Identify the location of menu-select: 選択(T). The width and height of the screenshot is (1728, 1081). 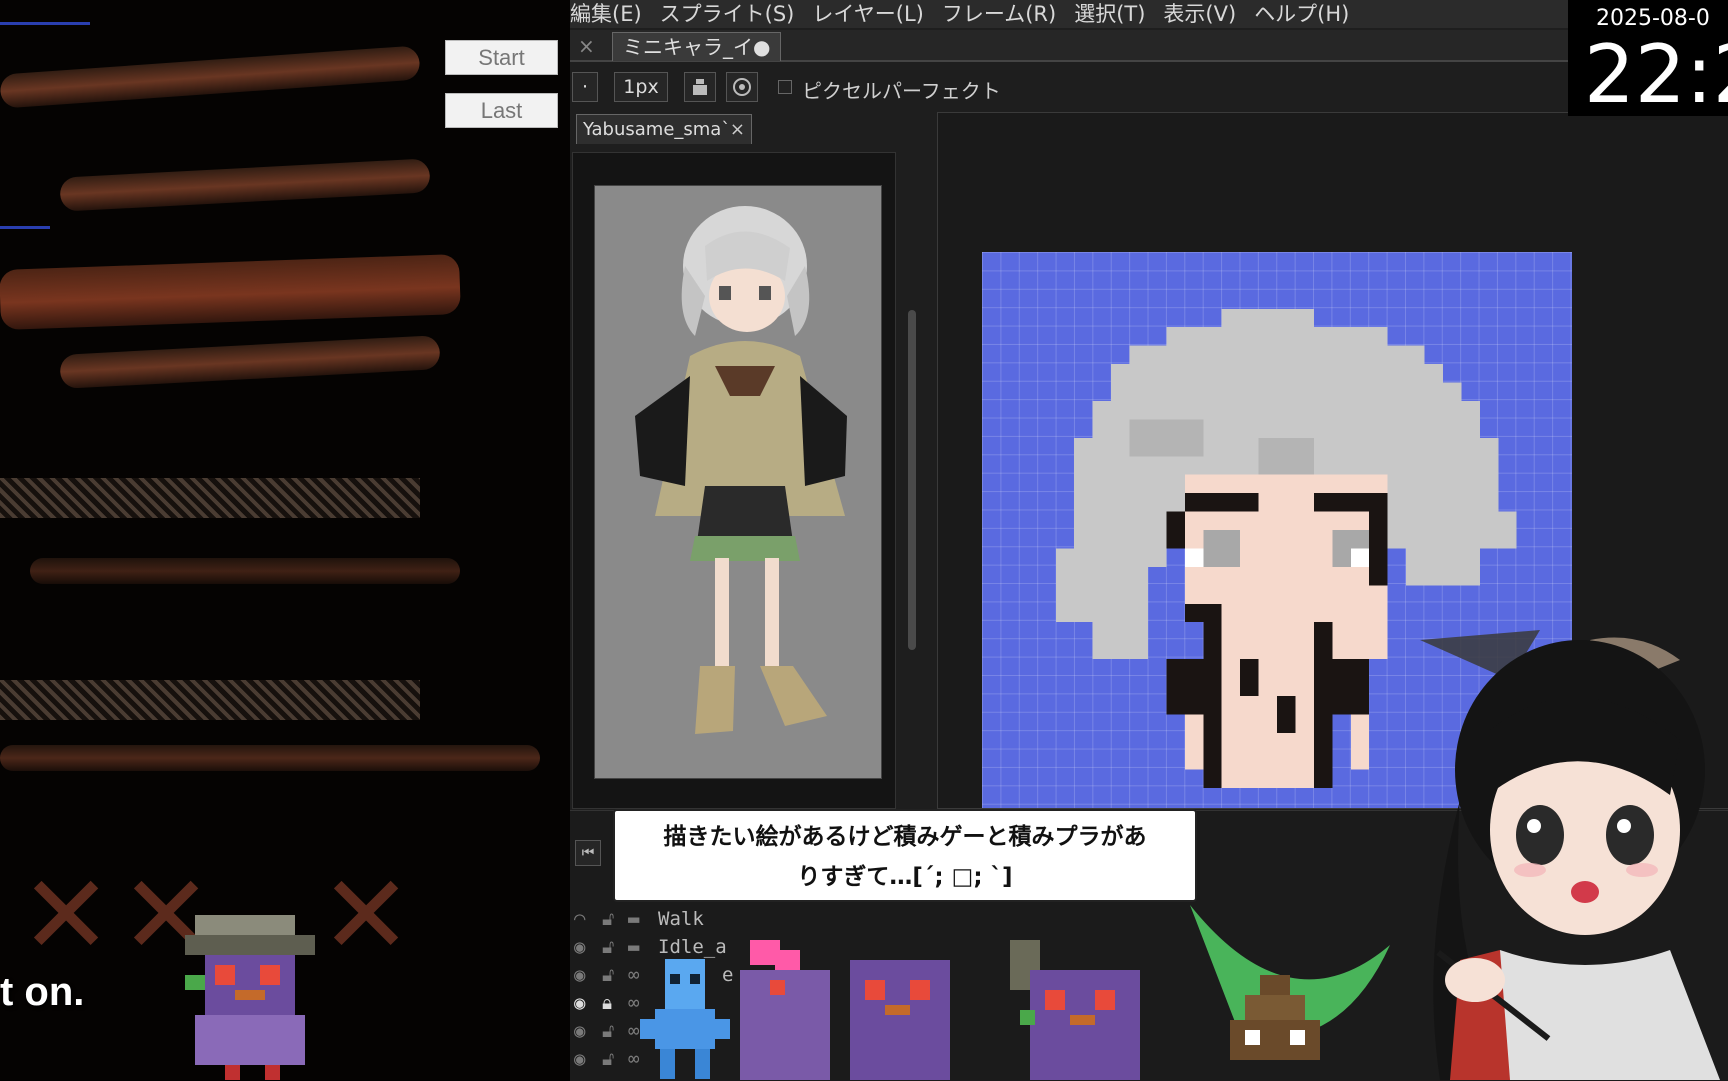
(1109, 14).